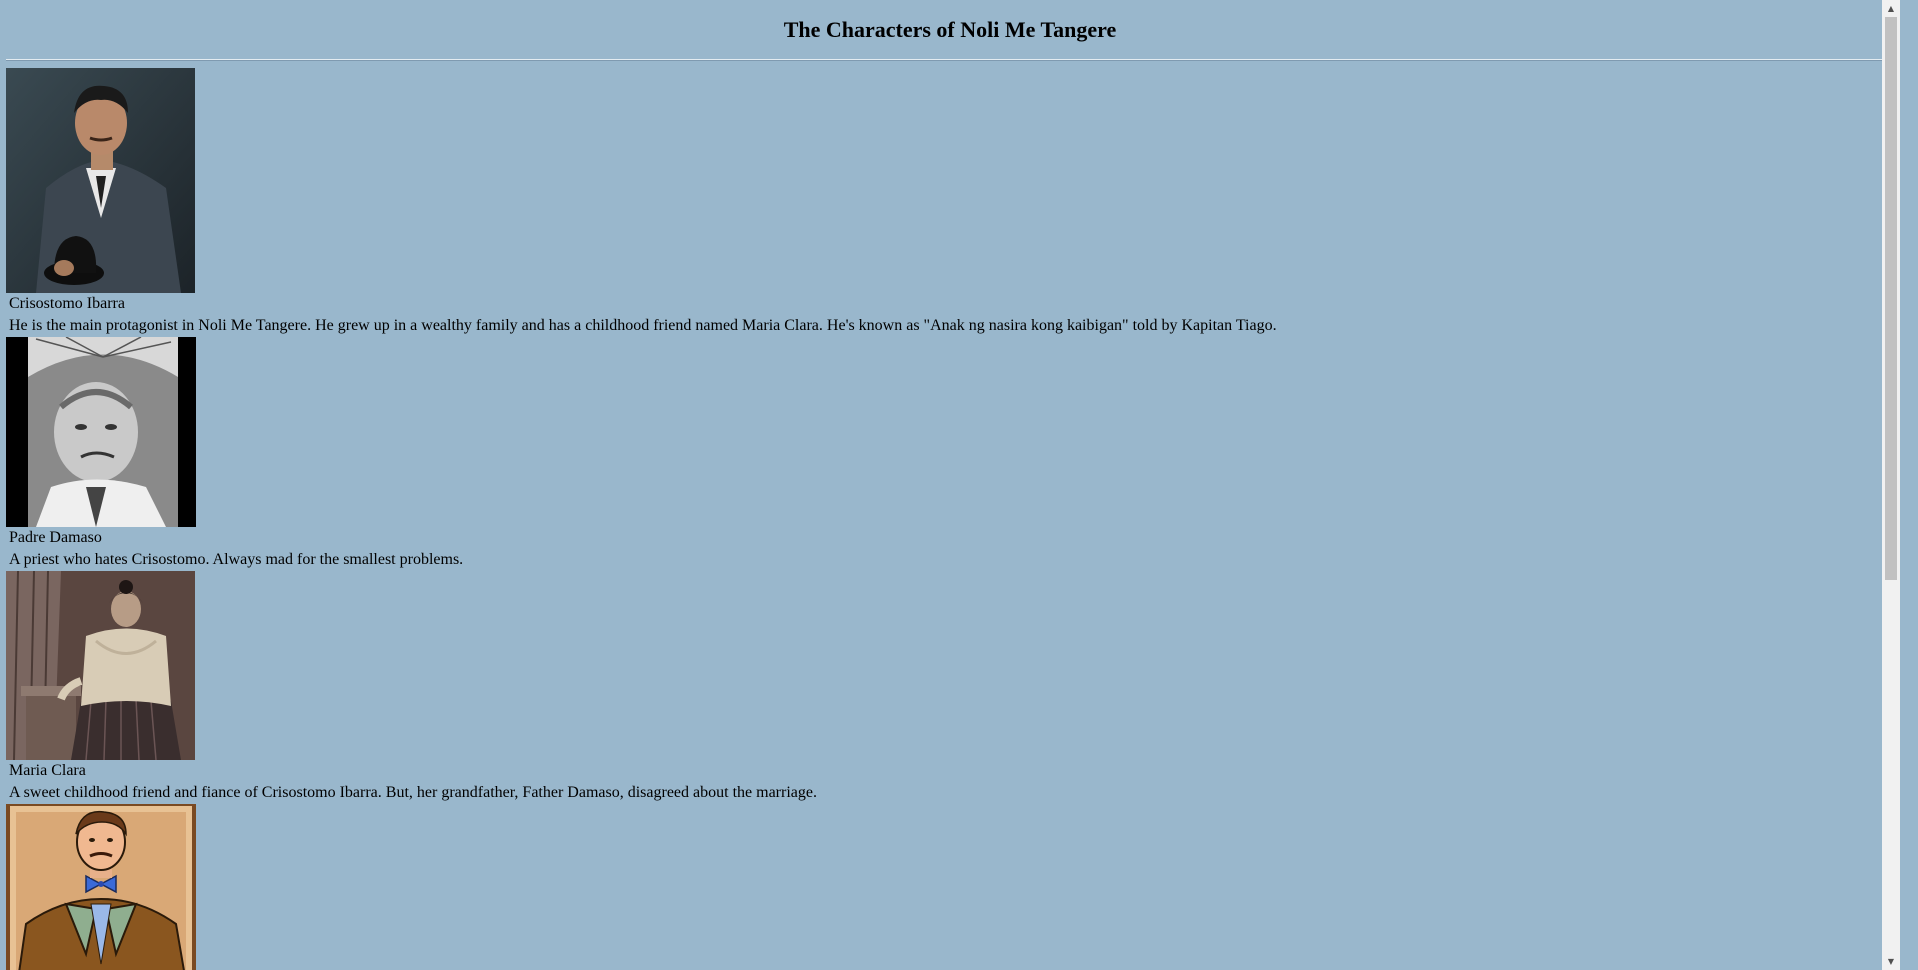 This screenshot has height=970, width=1918. I want to click on portrait-cartoon-man-bowtie, so click(101, 887).